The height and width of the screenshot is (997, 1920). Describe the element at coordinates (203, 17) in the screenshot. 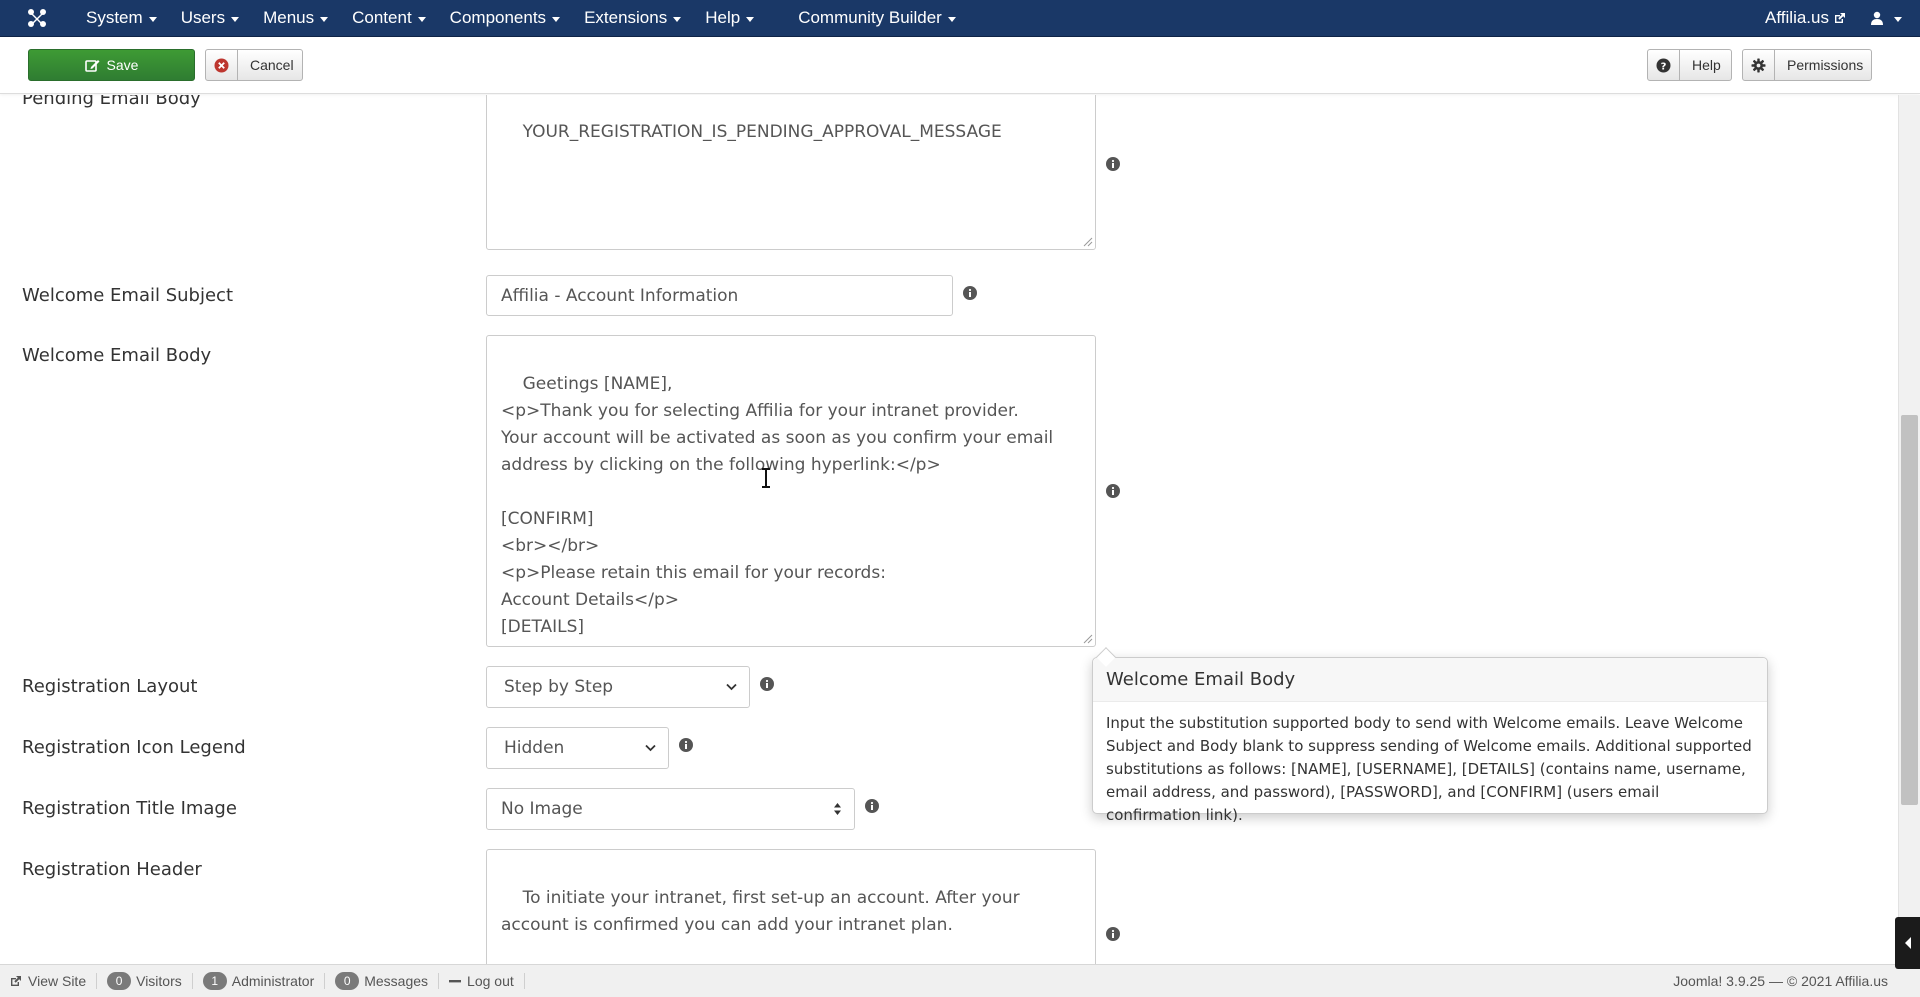

I see `menu-users-label: Users` at that location.